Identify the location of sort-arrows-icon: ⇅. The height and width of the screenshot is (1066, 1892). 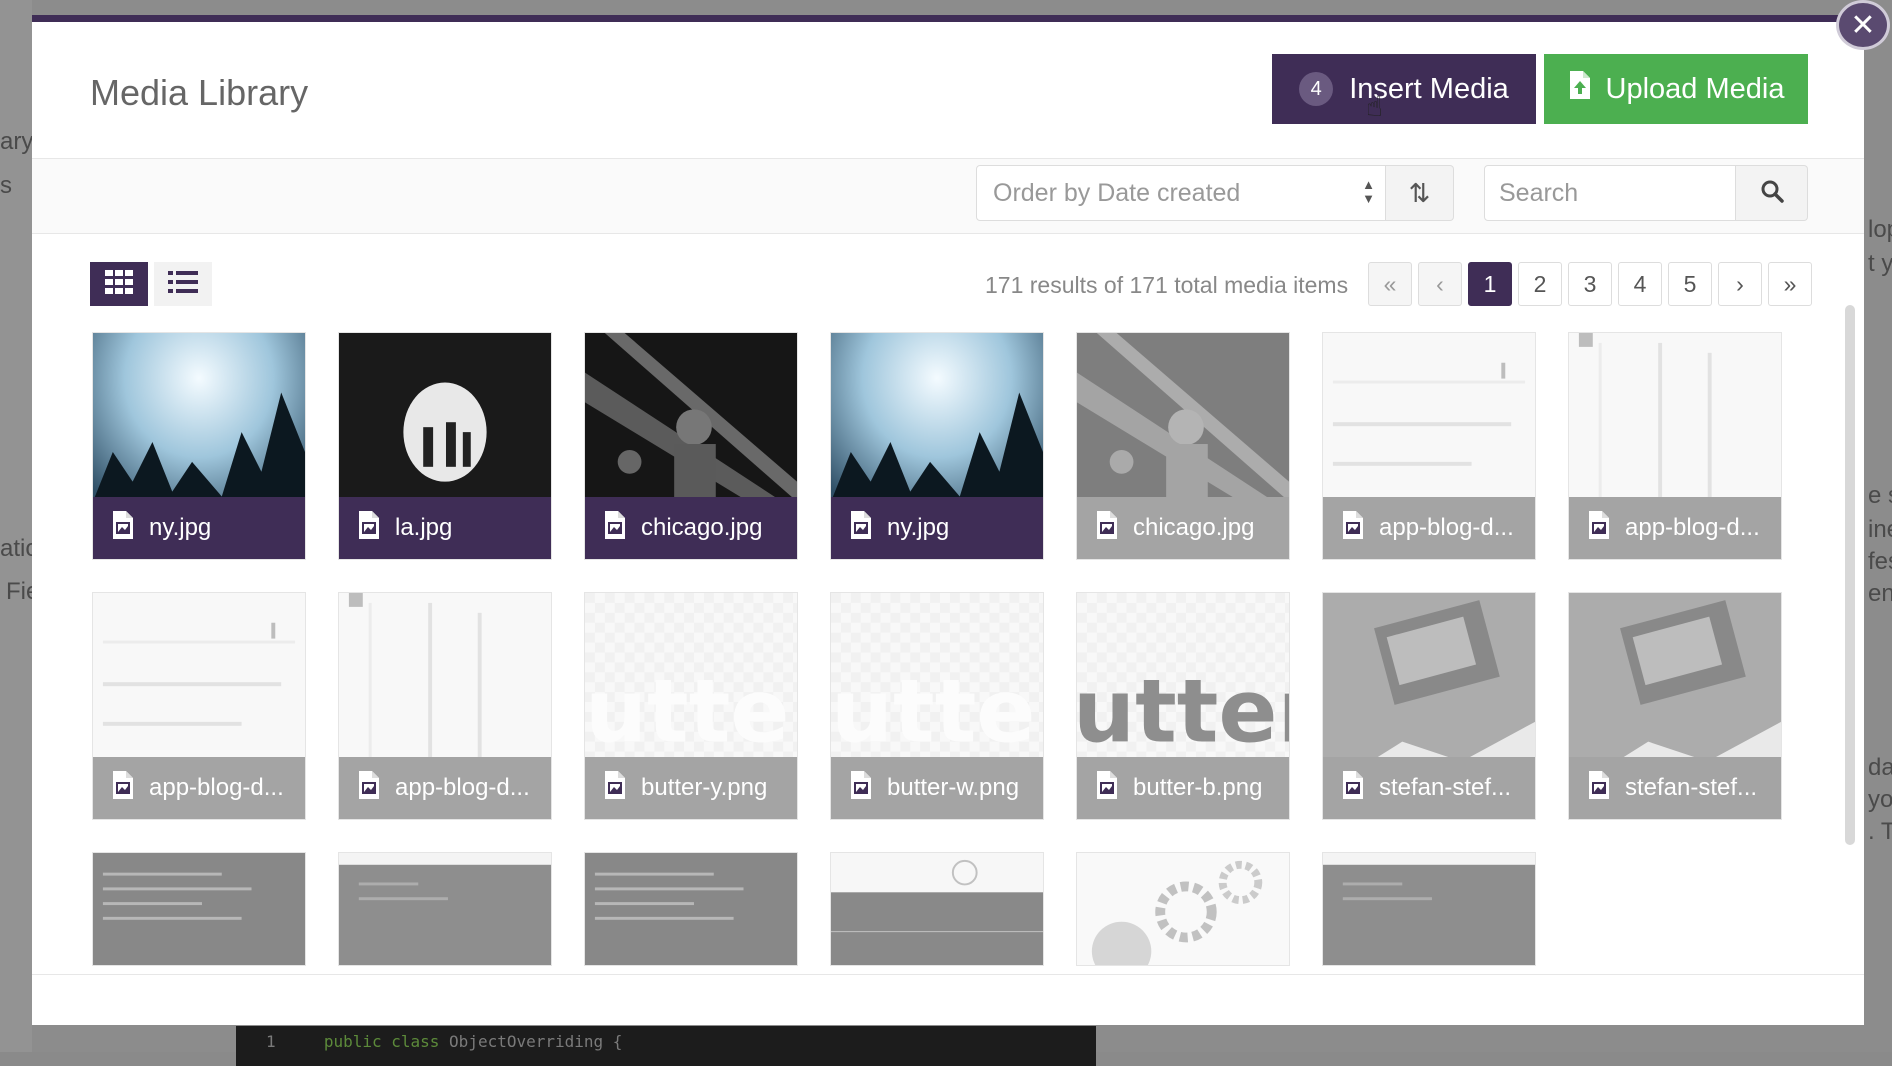
(1419, 192).